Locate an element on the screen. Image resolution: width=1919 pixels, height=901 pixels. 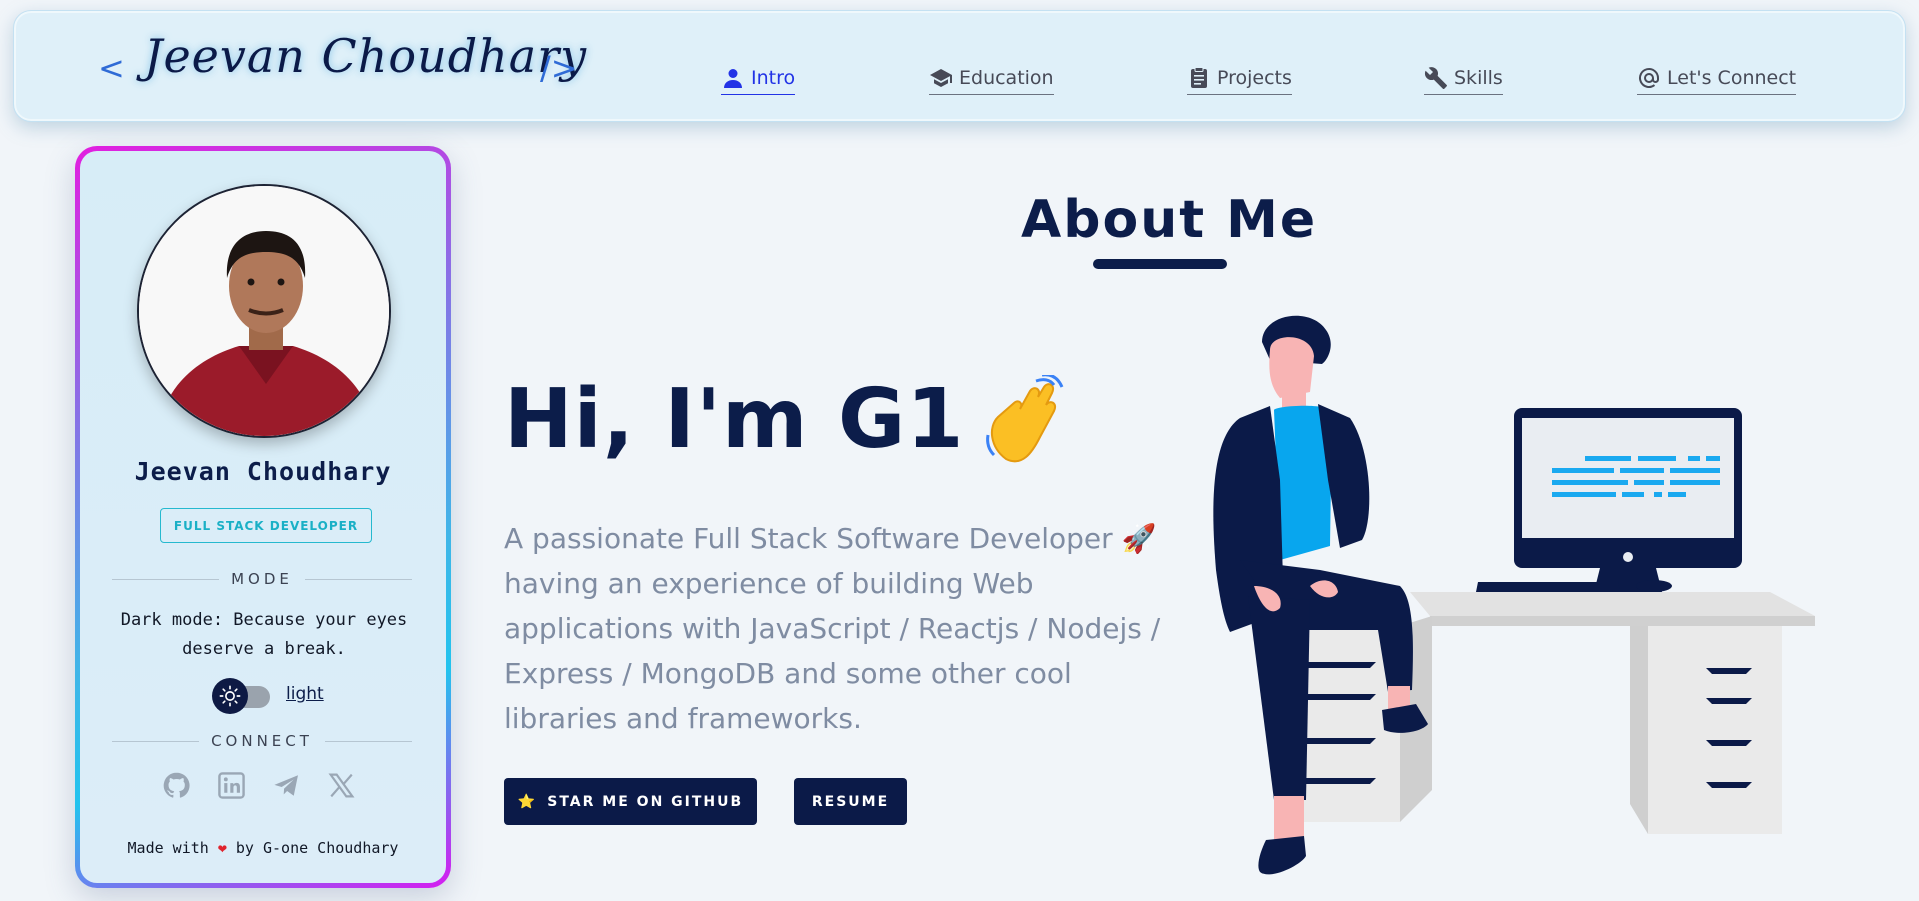
nav-item-skills: Skills is located at coordinates (1463, 79).